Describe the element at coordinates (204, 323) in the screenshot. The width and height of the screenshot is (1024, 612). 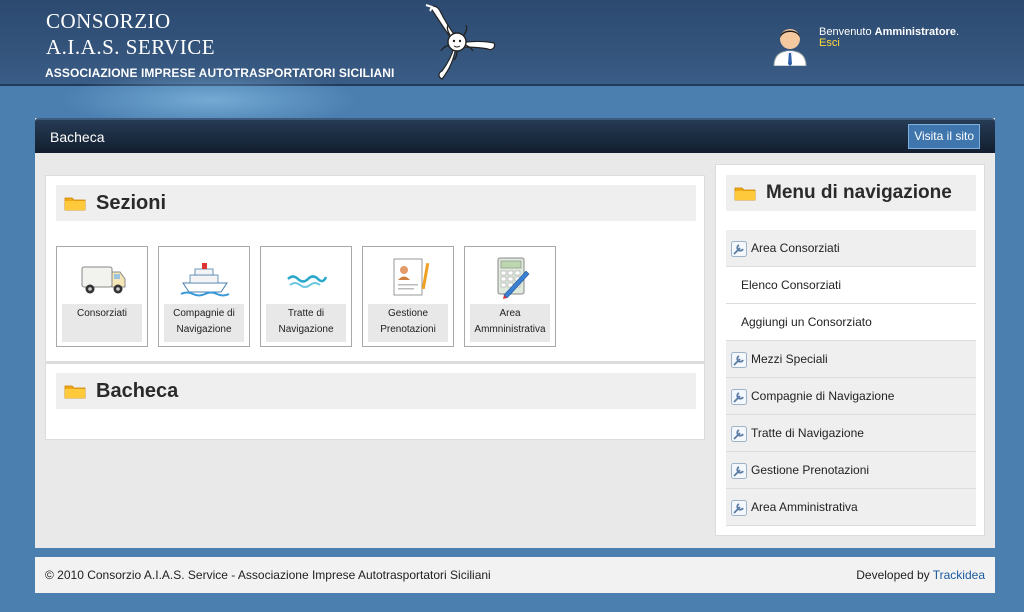
I see `tile-label: Compagnie di Navigazione` at that location.